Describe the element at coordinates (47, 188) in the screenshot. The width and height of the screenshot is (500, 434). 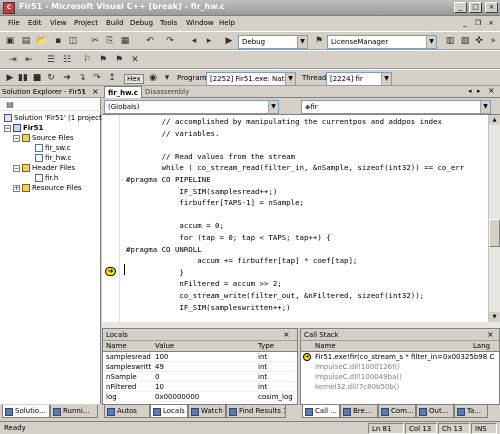
I see `tree-folder-resource: + Resource Files` at that location.